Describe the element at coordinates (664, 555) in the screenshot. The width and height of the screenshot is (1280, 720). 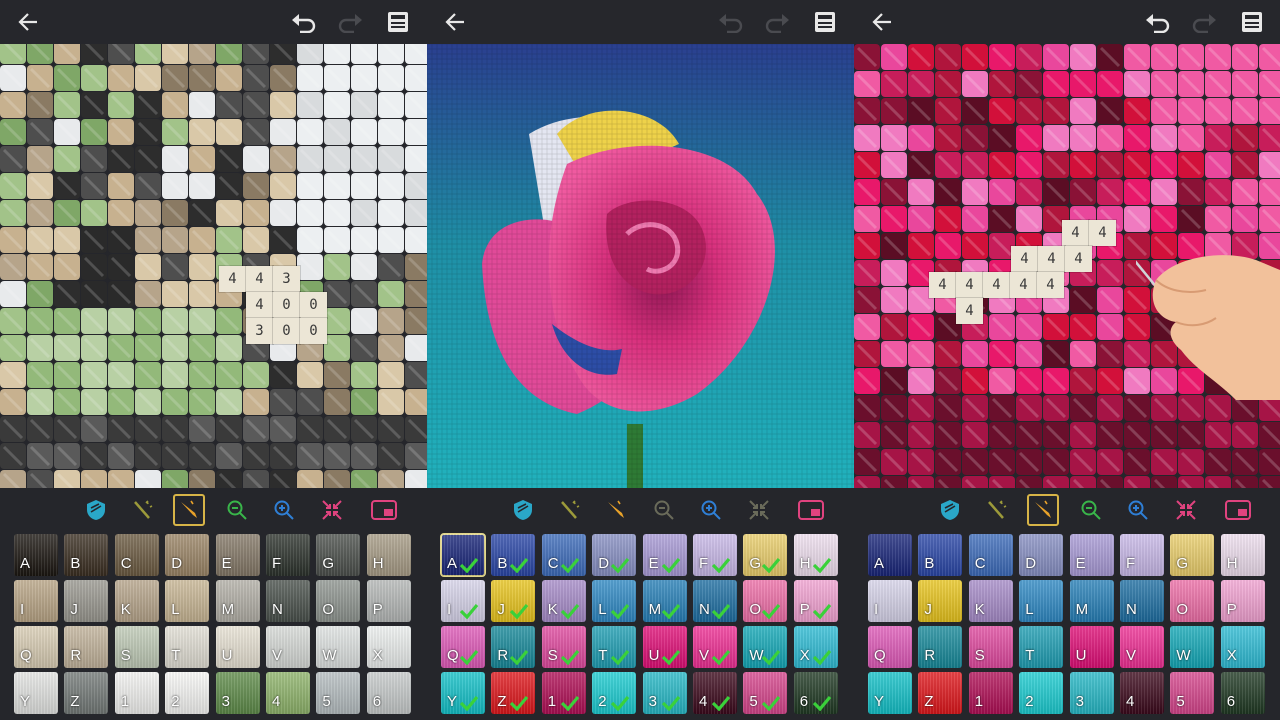
I see `palette-swatch: E` at that location.